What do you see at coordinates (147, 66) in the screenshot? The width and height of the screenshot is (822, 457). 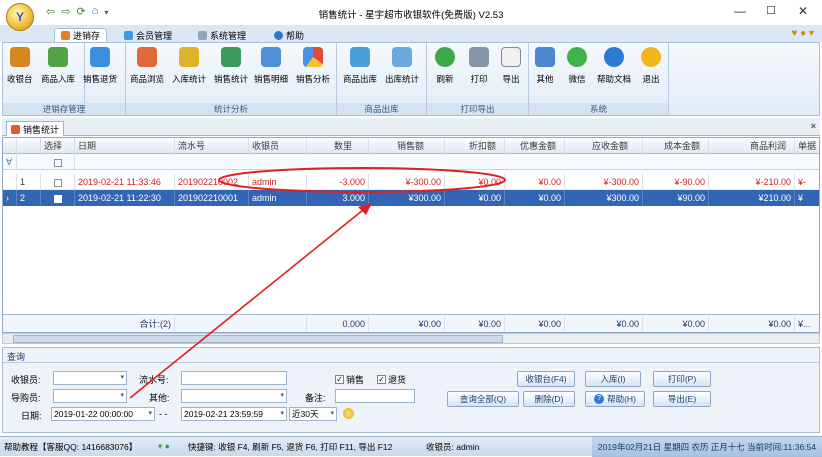 I see `browse-products-button: 商品浏览` at bounding box center [147, 66].